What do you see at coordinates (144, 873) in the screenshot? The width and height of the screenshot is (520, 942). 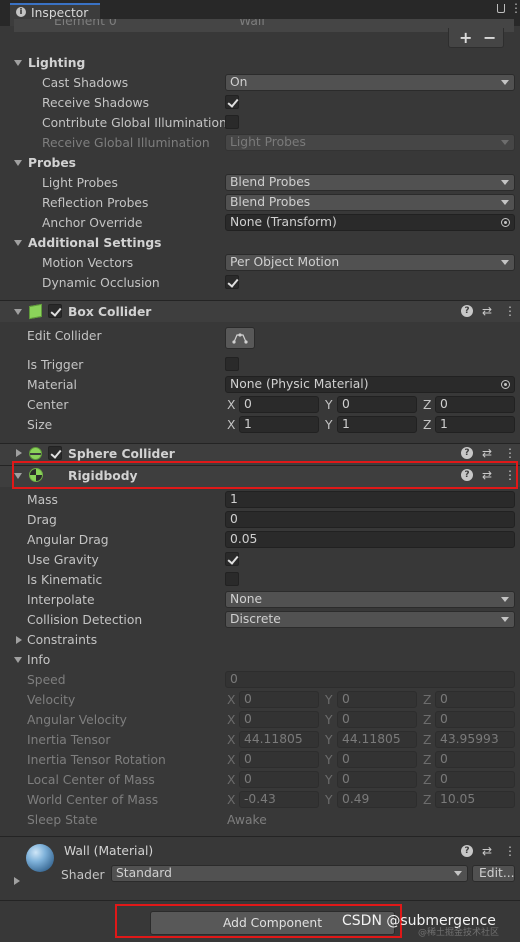 I see `shader-value: Standard` at bounding box center [144, 873].